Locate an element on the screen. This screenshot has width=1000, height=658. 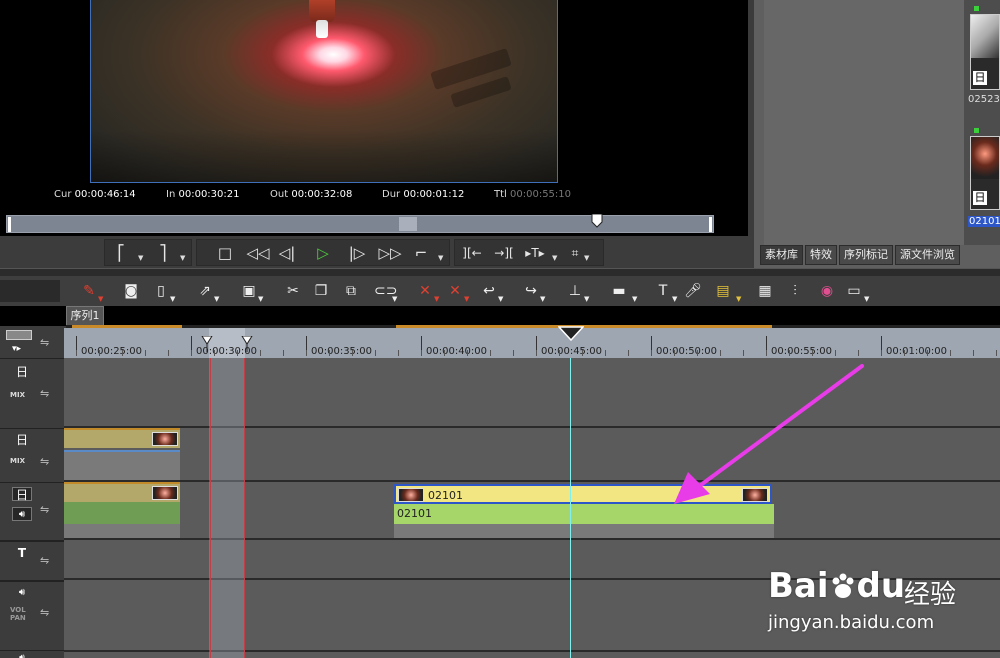
go-to-in-button: ][← is located at coordinates (472, 253).